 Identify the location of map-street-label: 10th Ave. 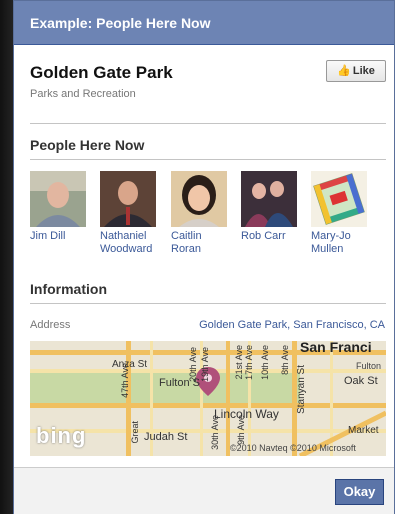
(265, 362).